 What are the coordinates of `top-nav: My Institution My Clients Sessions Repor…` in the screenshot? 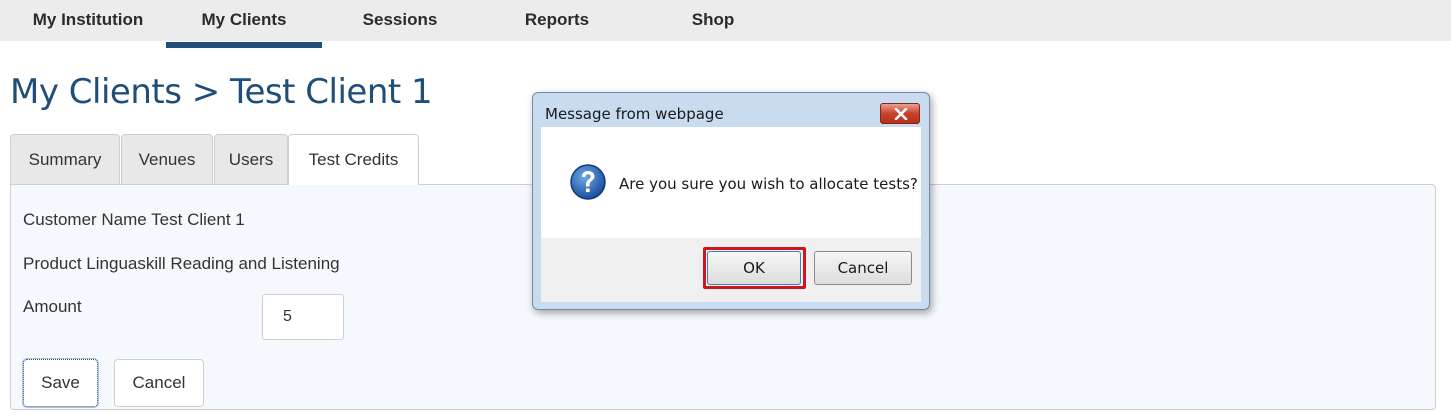 It's located at (725, 24).